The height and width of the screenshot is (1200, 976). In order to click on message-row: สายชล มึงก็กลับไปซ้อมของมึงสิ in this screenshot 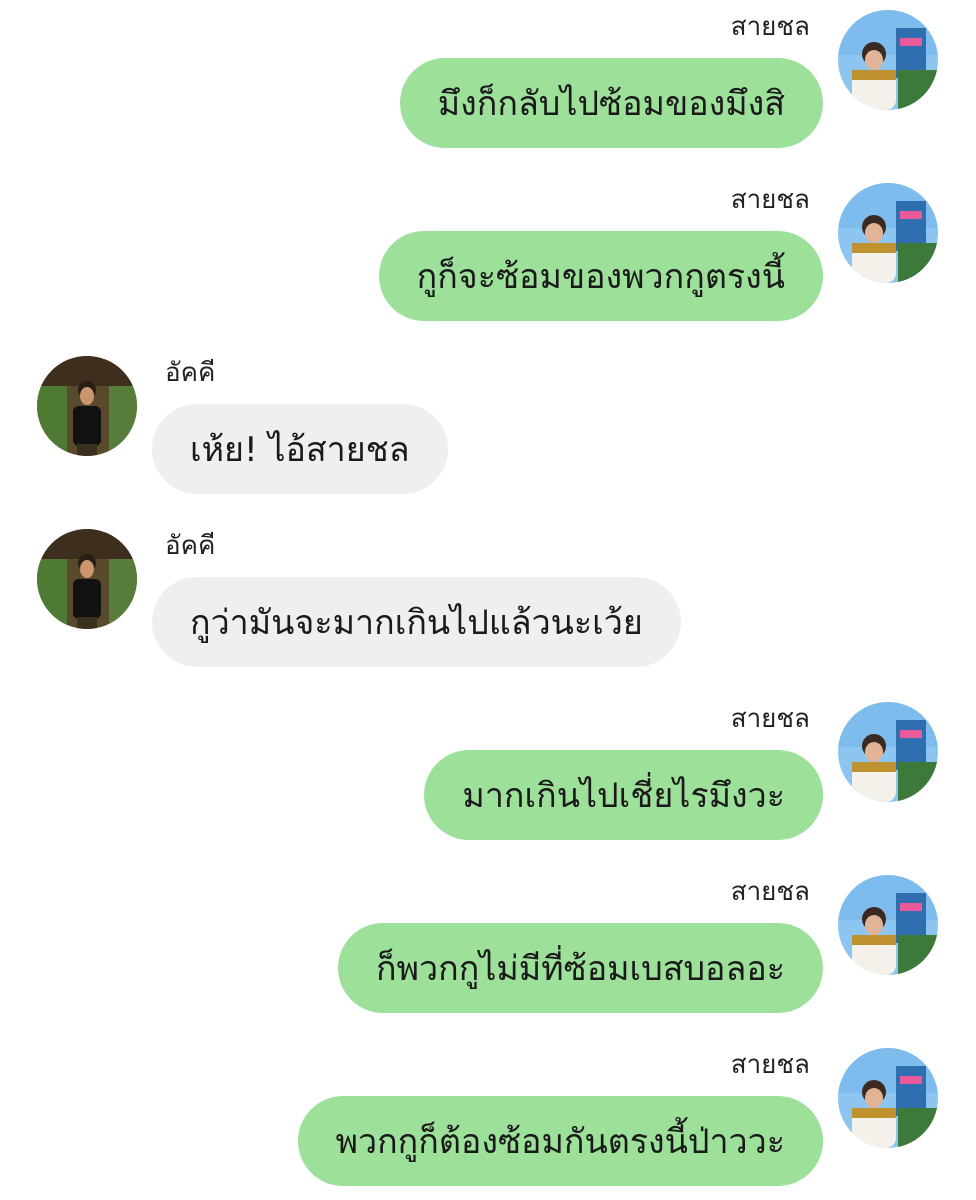, I will do `click(488, 80)`.